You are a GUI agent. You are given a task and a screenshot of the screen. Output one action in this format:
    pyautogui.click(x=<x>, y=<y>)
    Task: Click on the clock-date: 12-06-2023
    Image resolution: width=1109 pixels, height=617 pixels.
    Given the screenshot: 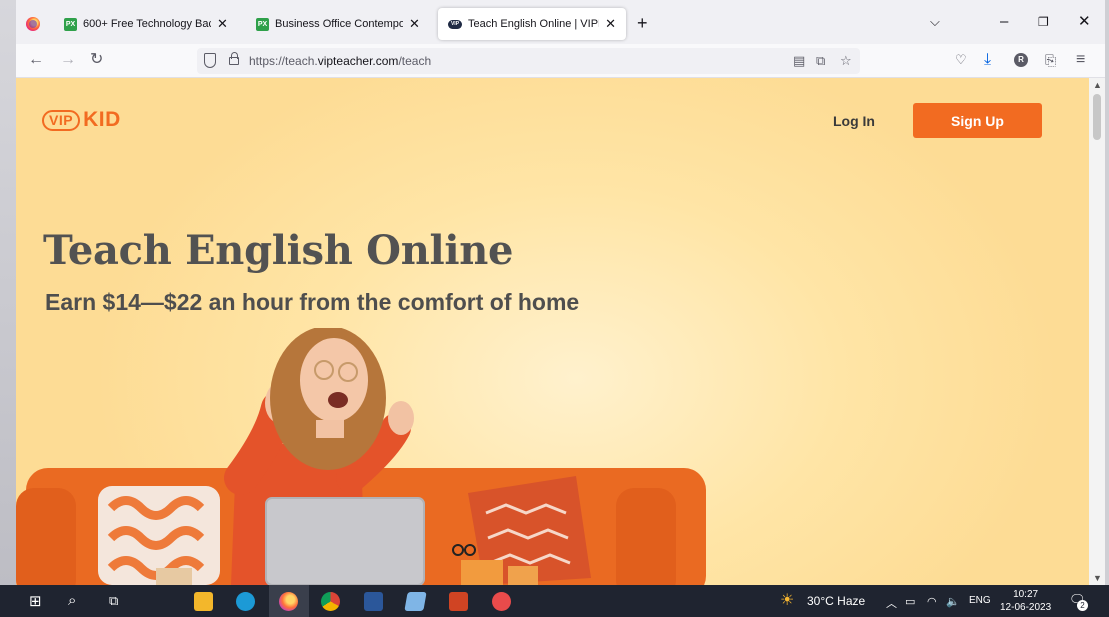 What is the action you would take?
    pyautogui.click(x=1026, y=607)
    